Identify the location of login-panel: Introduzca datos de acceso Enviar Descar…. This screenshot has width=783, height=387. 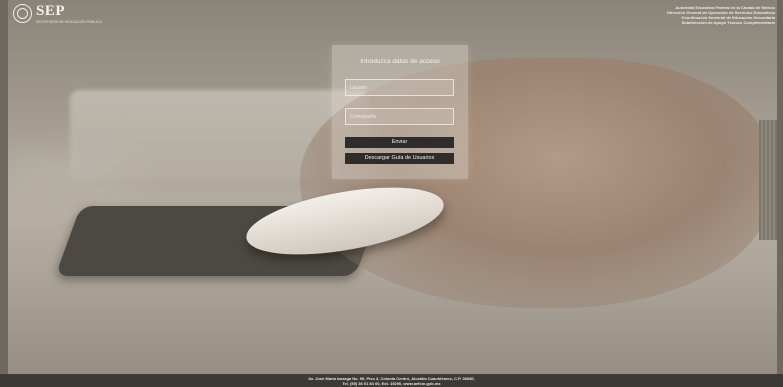
(400, 112).